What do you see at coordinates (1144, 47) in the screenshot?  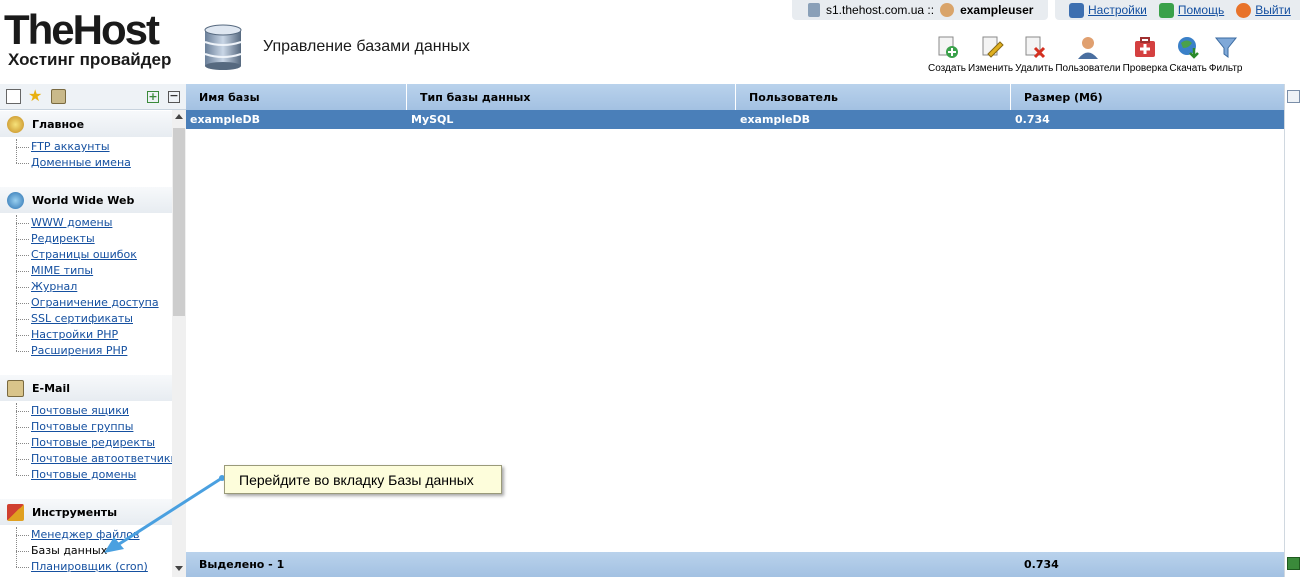 I see `check-icon` at bounding box center [1144, 47].